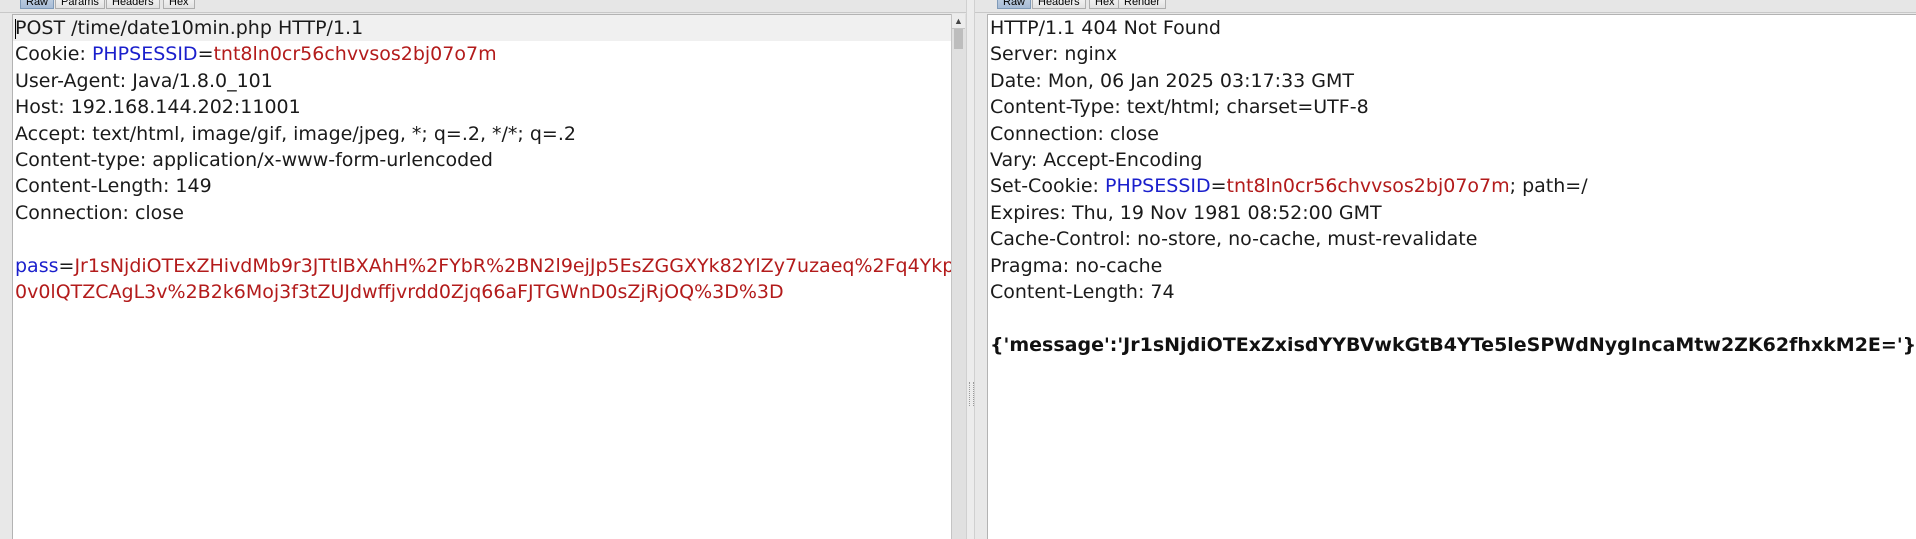 This screenshot has width=1916, height=539. I want to click on response-tab-hex: Hex, so click(1105, 4).